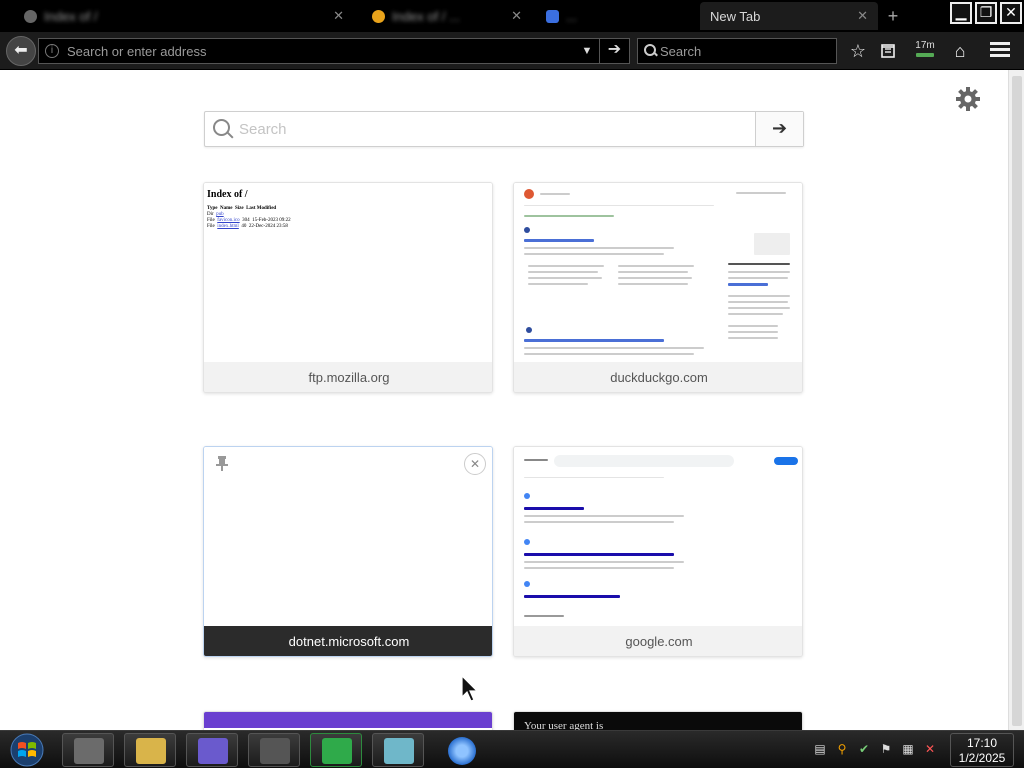 This screenshot has height=768, width=1024. Describe the element at coordinates (925, 45) in the screenshot. I see `timer-text: 17m` at that location.